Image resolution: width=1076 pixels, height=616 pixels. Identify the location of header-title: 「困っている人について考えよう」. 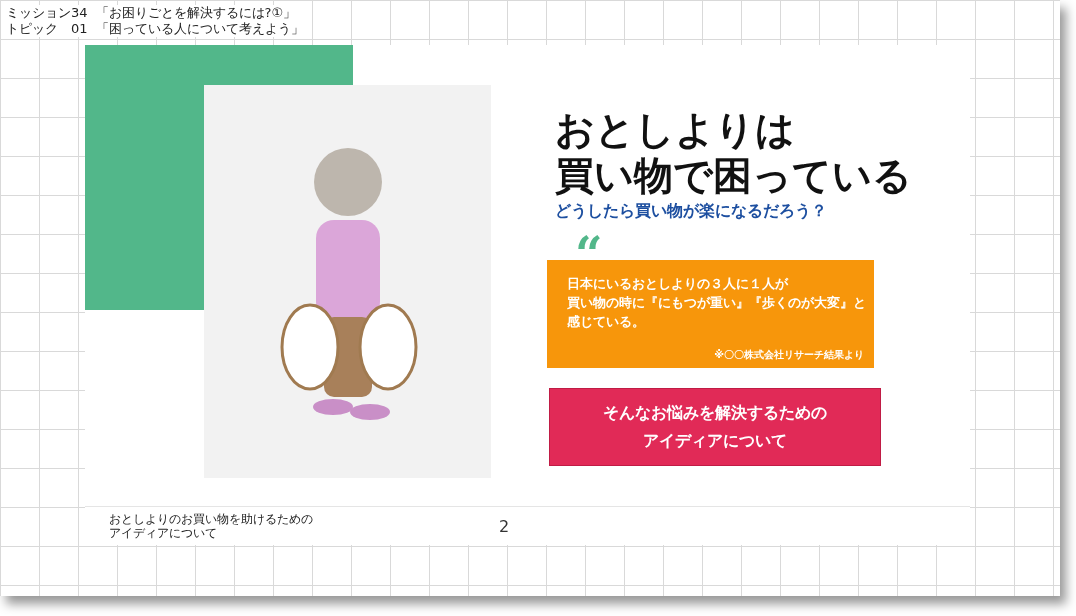
(199, 29).